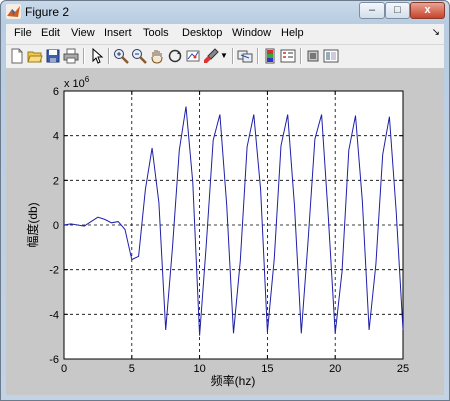 The height and width of the screenshot is (401, 450). What do you see at coordinates (64, 369) in the screenshot?
I see `x-tick-label: 0` at bounding box center [64, 369].